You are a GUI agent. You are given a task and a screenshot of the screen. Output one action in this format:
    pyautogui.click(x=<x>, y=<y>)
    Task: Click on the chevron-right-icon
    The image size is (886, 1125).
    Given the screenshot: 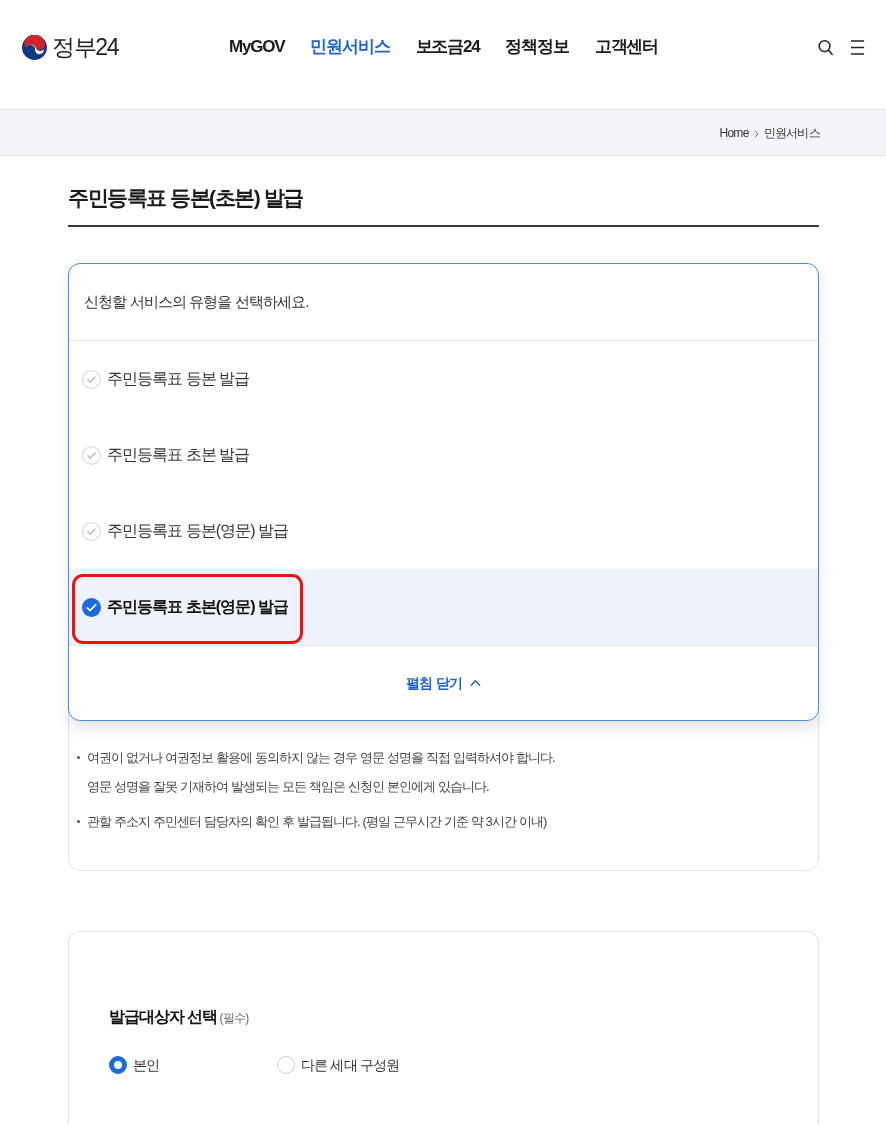 What is the action you would take?
    pyautogui.click(x=756, y=133)
    